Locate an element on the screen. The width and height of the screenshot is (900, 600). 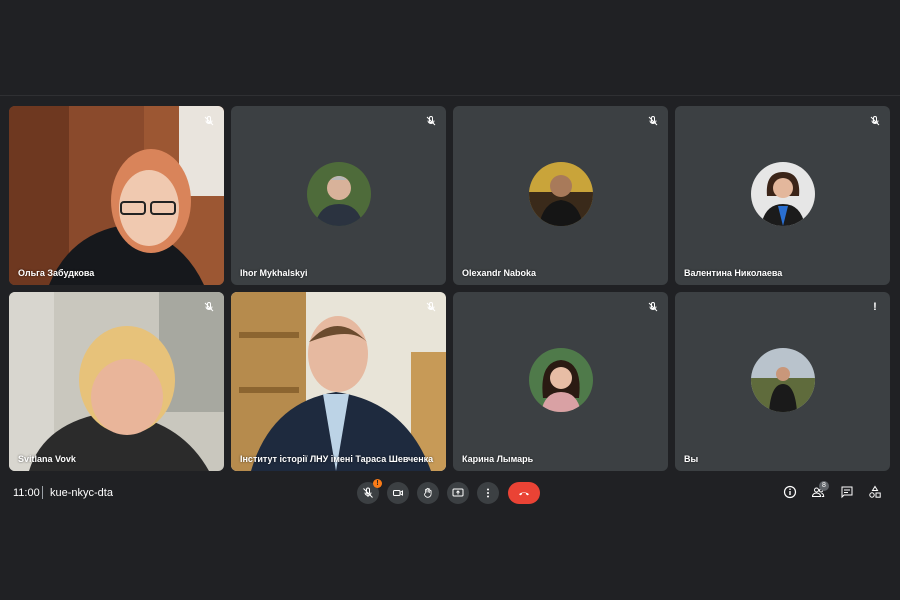
leave-call-button is located at coordinates (524, 493).